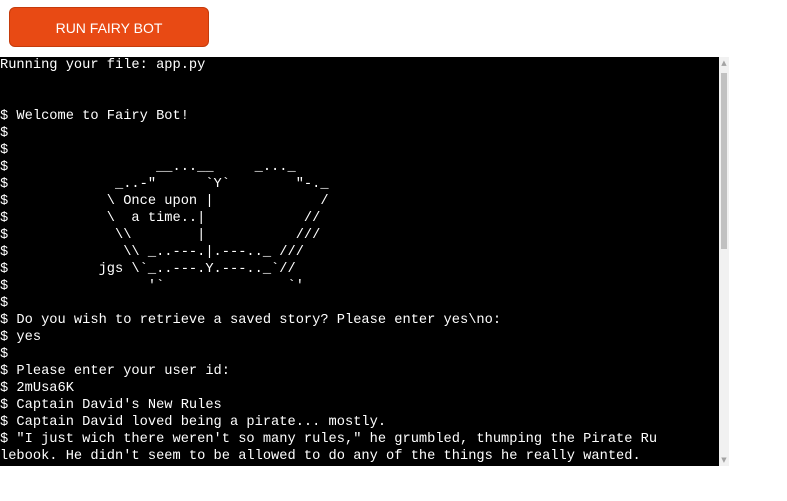 This screenshot has height=501, width=787. What do you see at coordinates (160, 218) in the screenshot?
I see `terminal-line: $ \ a time..| //` at bounding box center [160, 218].